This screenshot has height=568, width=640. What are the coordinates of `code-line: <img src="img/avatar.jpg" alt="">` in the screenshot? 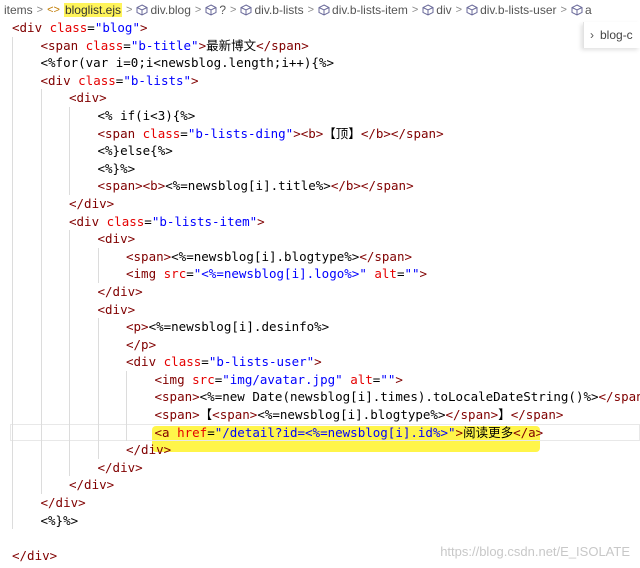 It's located at (320, 379).